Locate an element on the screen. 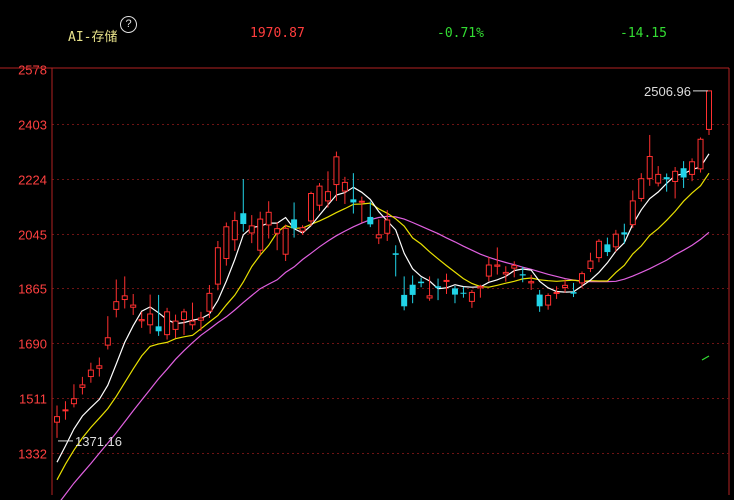 The width and height of the screenshot is (734, 500). y-axis-ticks: 2578 2403 2224 2045 1865 1690 1511 1332 is located at coordinates (32, 262).